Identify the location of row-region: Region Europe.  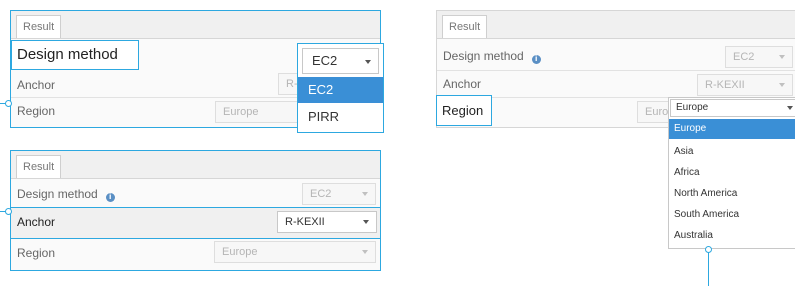
(195, 253).